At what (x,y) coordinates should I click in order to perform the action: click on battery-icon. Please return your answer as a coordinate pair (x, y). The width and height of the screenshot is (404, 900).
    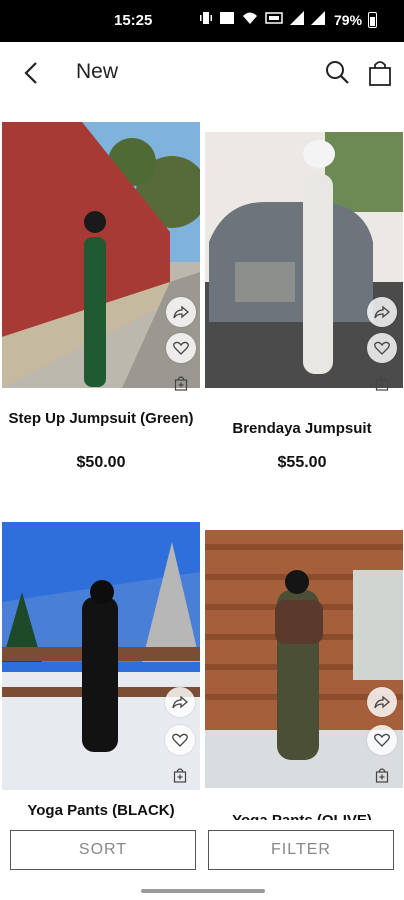
    Looking at the image, I should click on (372, 20).